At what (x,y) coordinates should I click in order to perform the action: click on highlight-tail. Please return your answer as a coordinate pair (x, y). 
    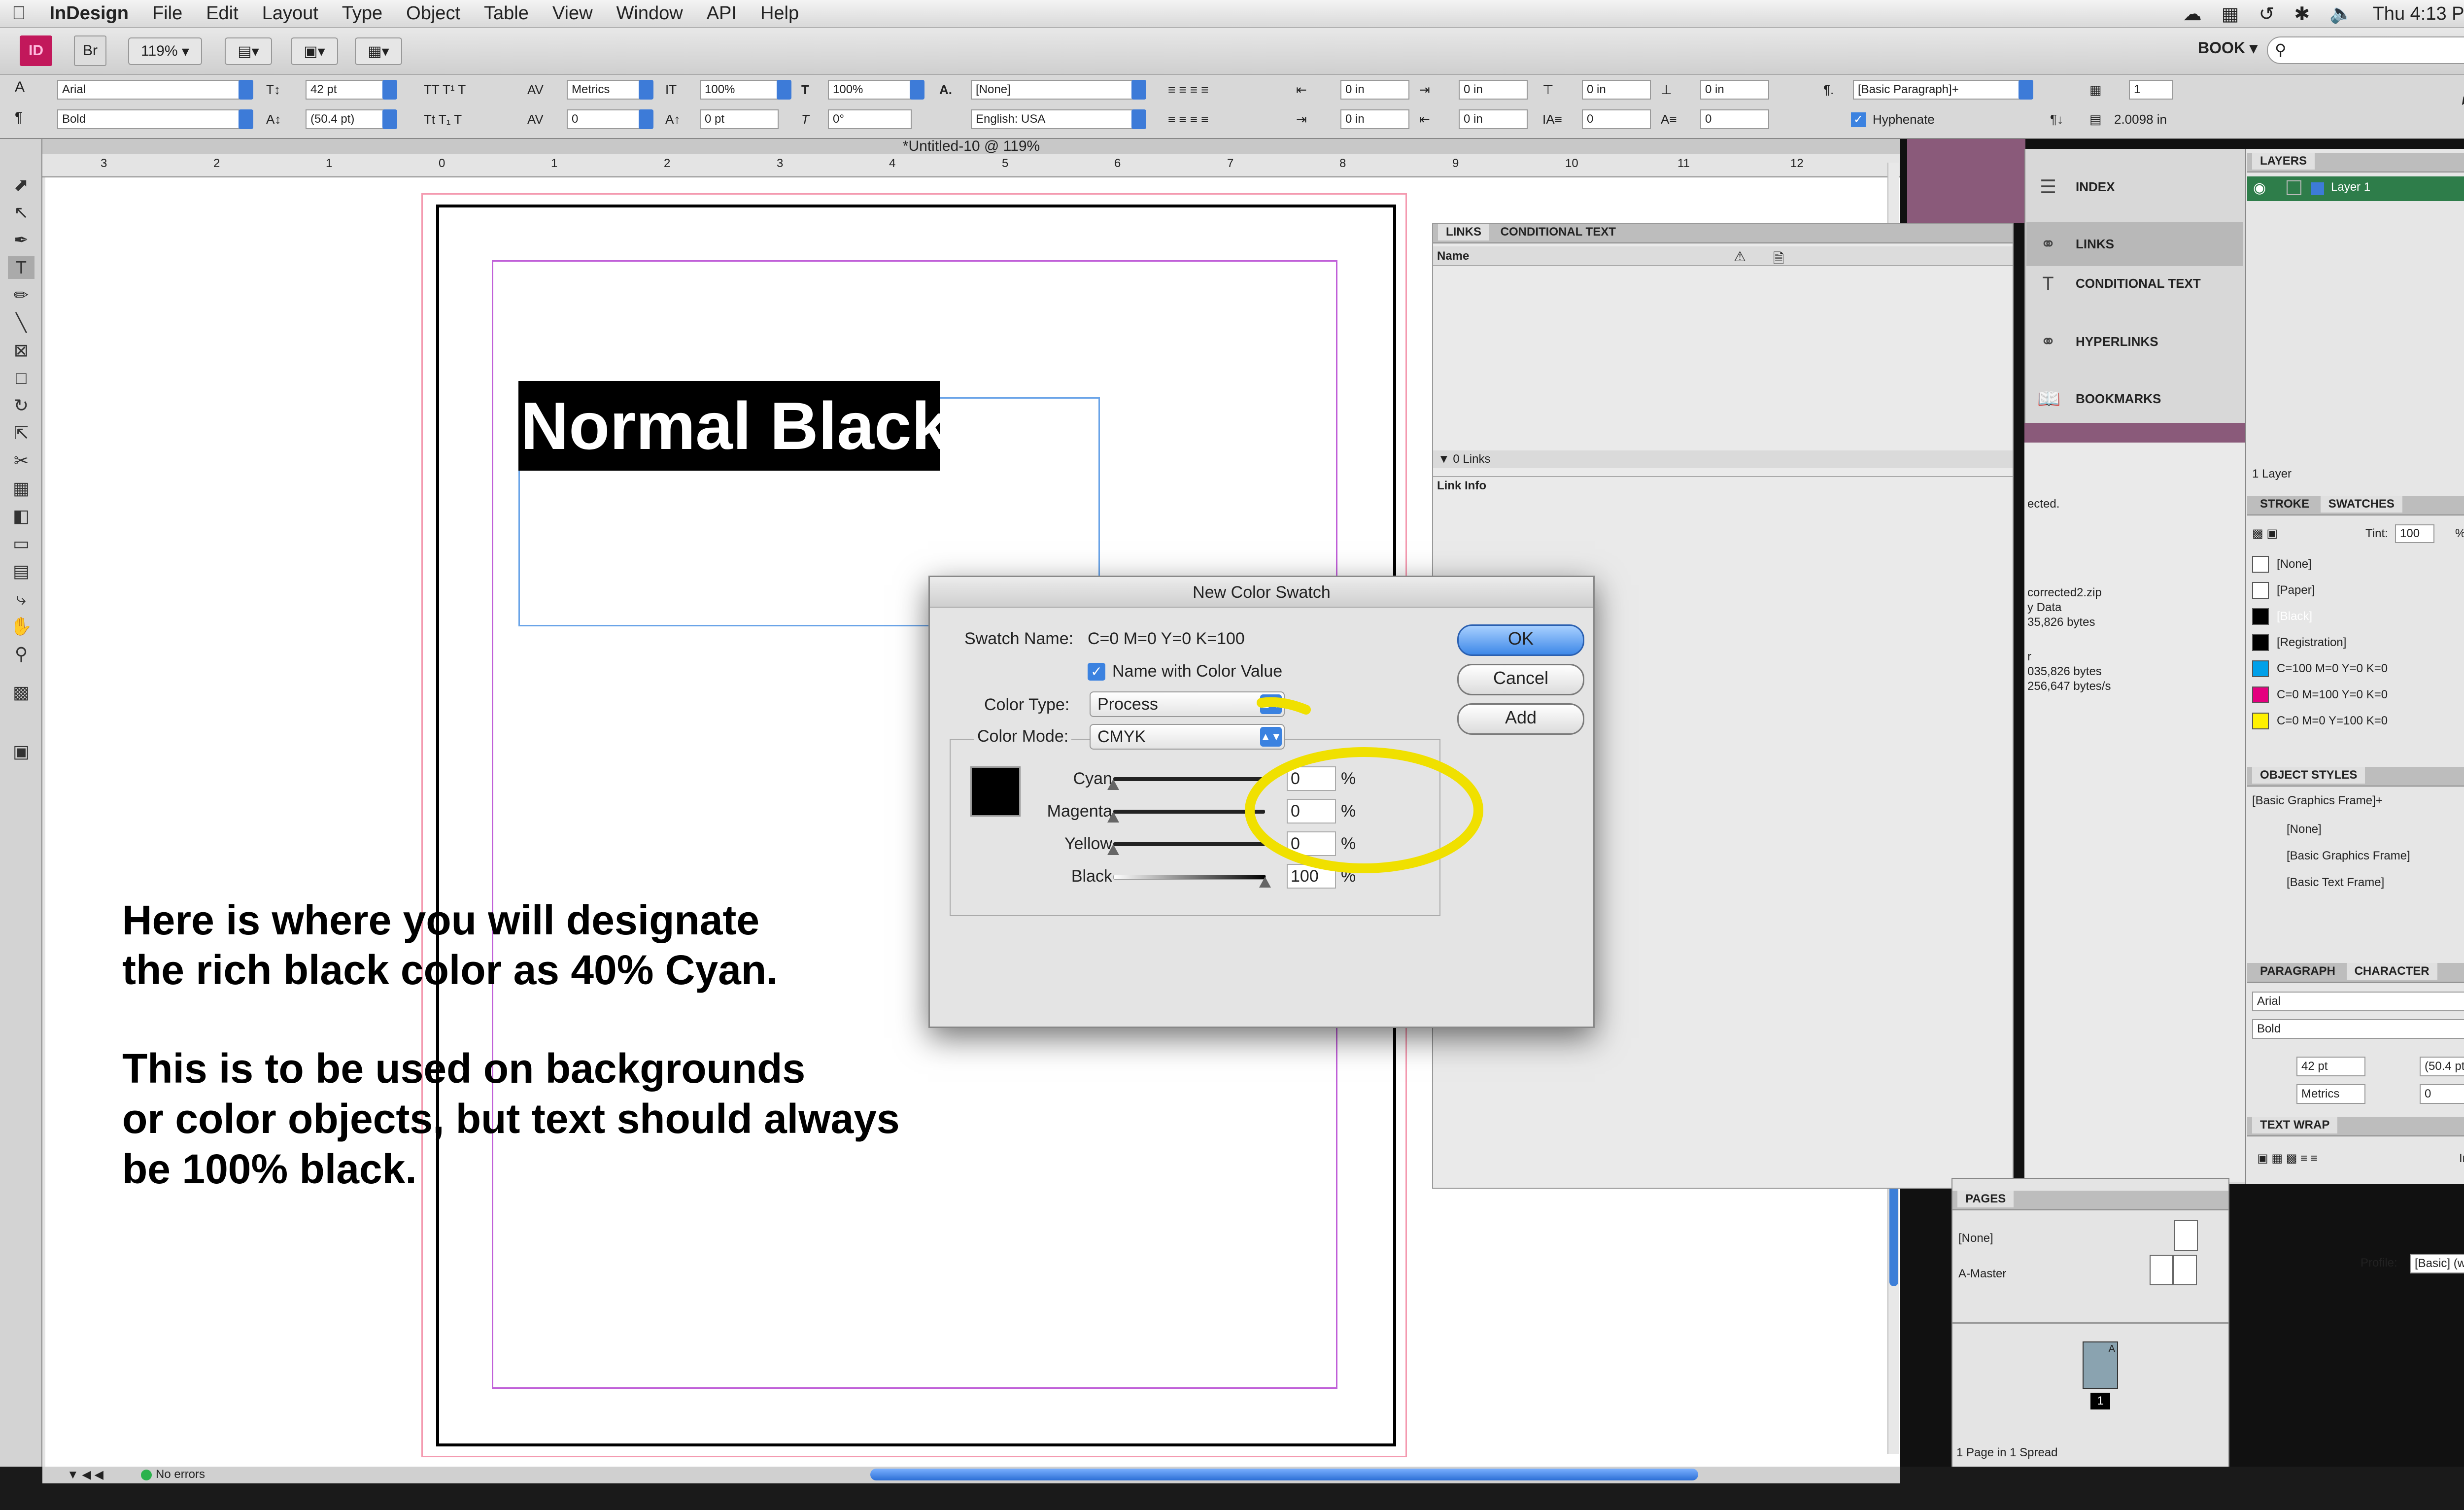
    Looking at the image, I should click on (1284, 706).